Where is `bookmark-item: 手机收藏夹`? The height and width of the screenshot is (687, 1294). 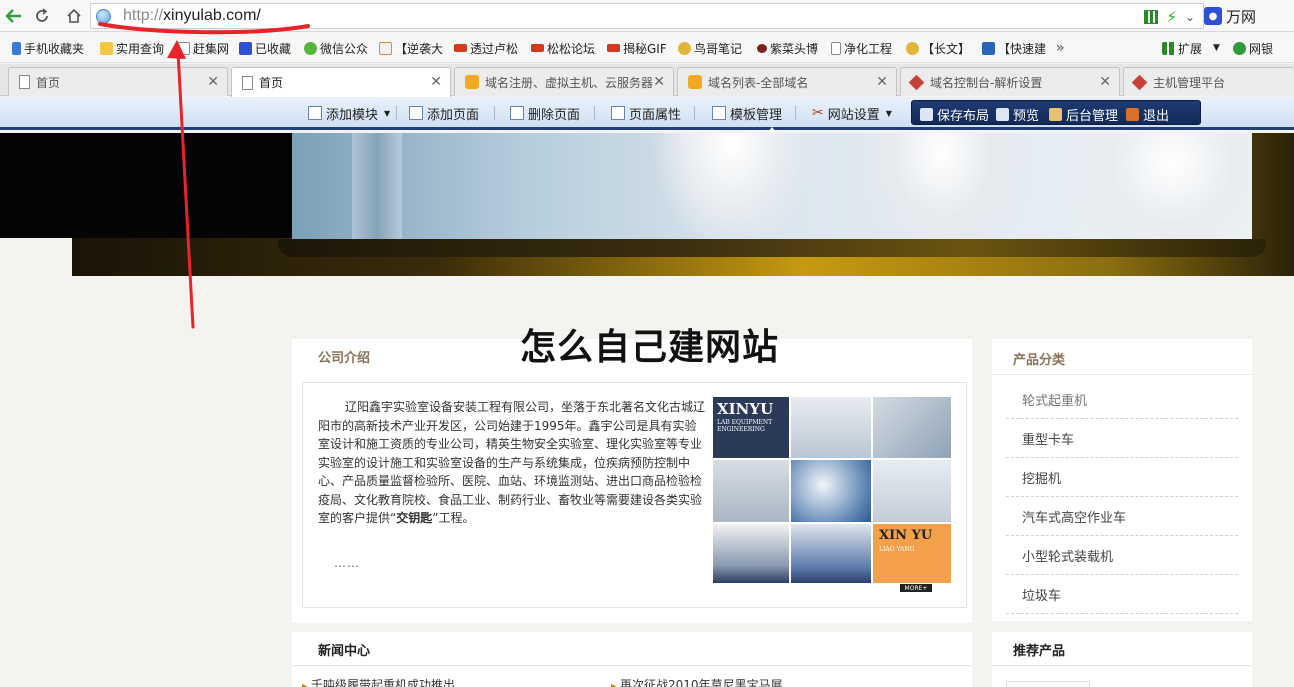
bookmark-item: 手机收藏夹 is located at coordinates (48, 48).